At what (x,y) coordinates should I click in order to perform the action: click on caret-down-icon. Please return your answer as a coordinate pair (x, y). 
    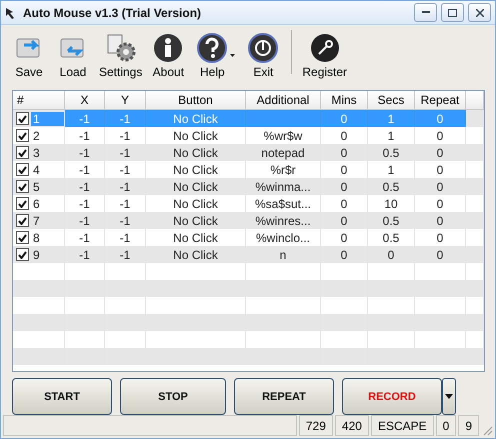
    Looking at the image, I should click on (449, 396).